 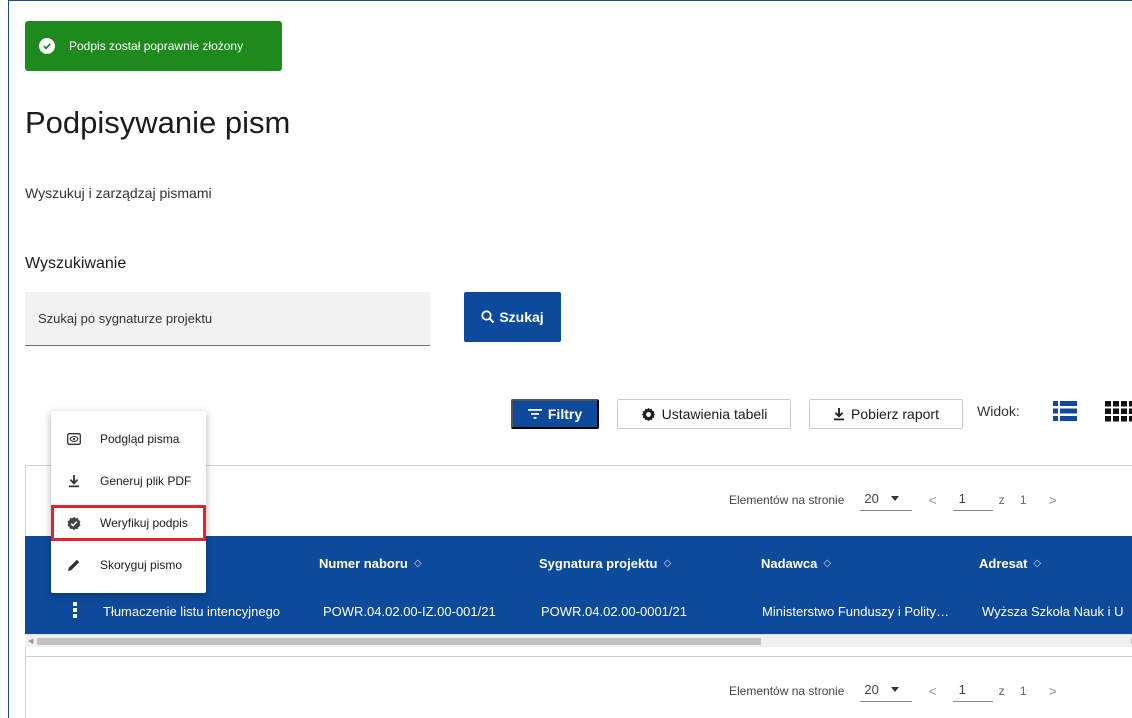 I want to click on table-settings-label: Ustawienia tabeli, so click(x=714, y=414).